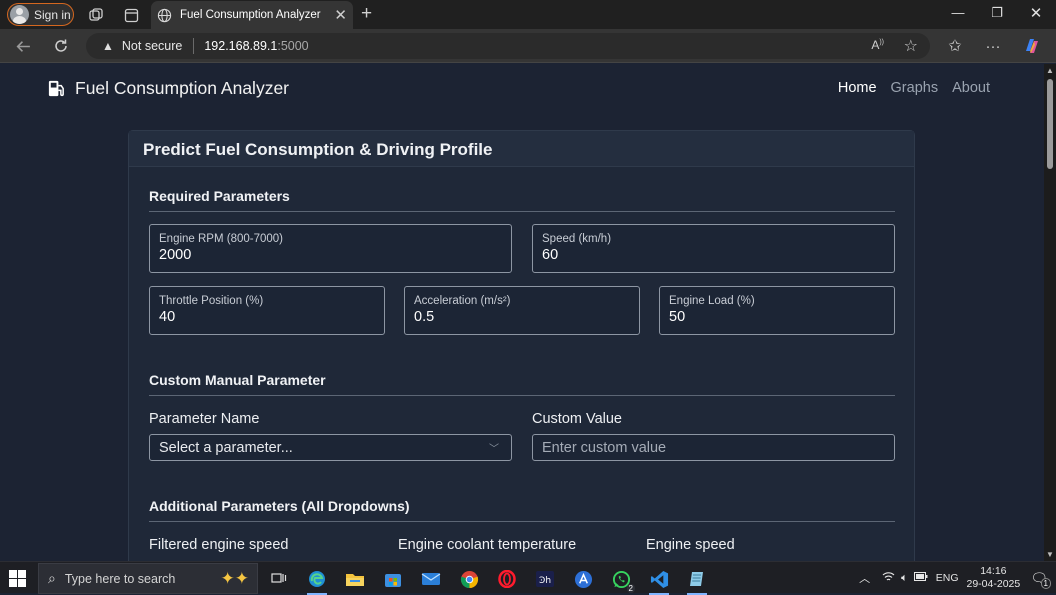  Describe the element at coordinates (204, 419) in the screenshot. I see `parameter-name-label: Parameter Name` at that location.